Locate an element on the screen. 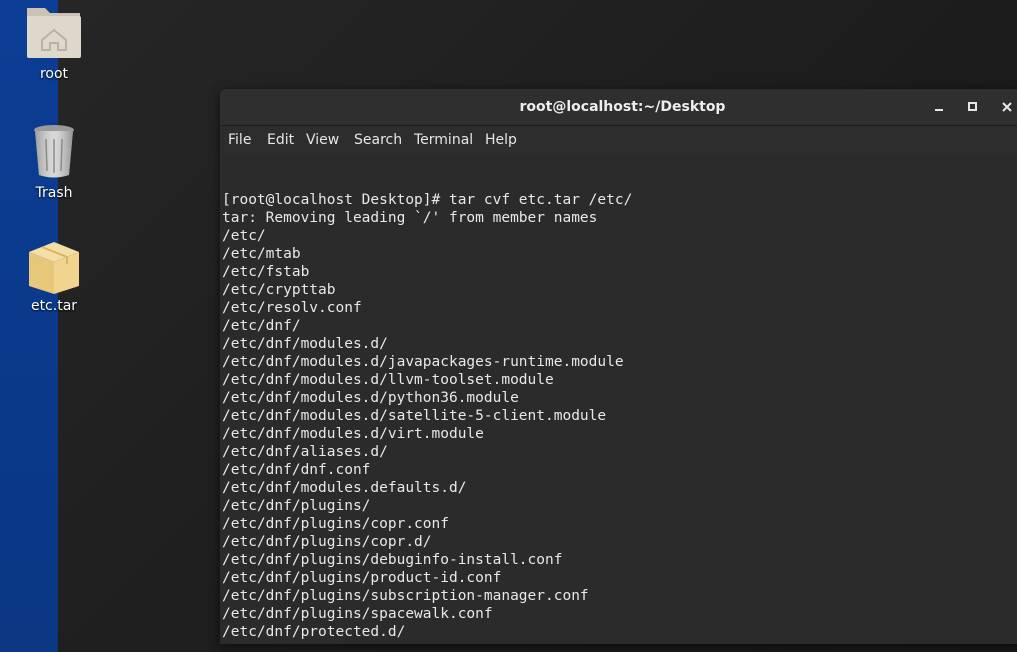 This screenshot has height=652, width=1017. menu-help: Help is located at coordinates (501, 140).